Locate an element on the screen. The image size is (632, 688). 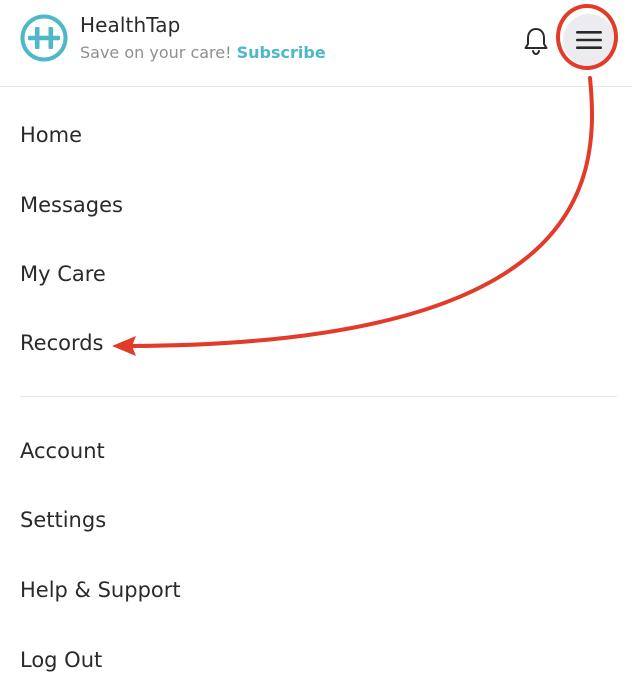
menu-item-home: Home is located at coordinates (51, 135).